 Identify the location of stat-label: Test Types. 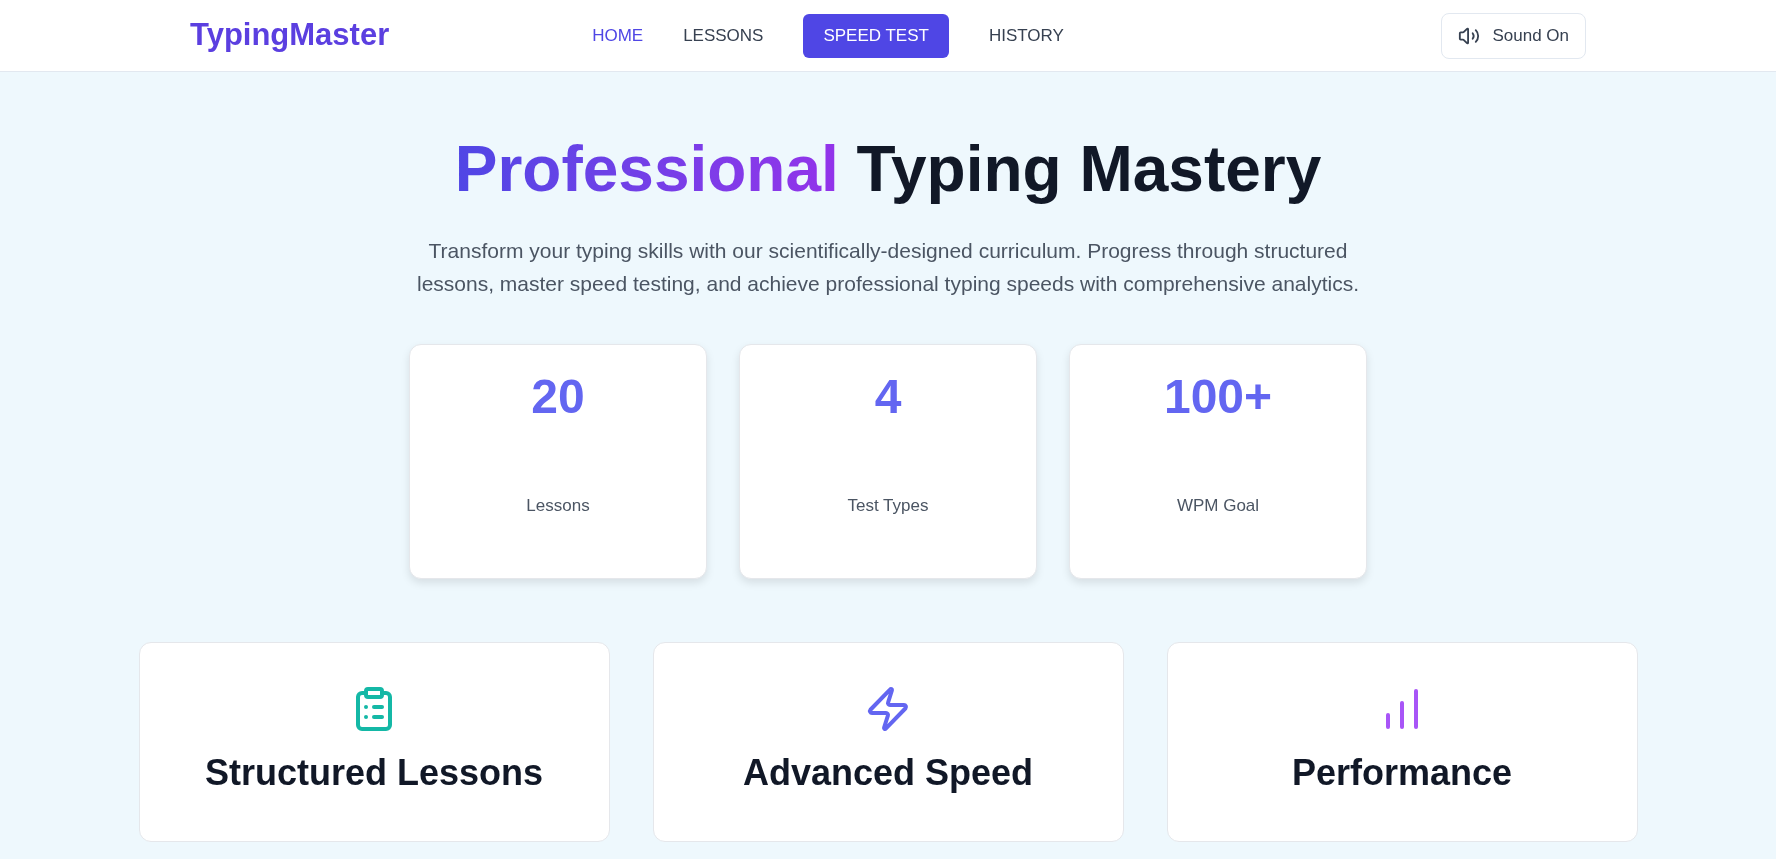
(888, 506).